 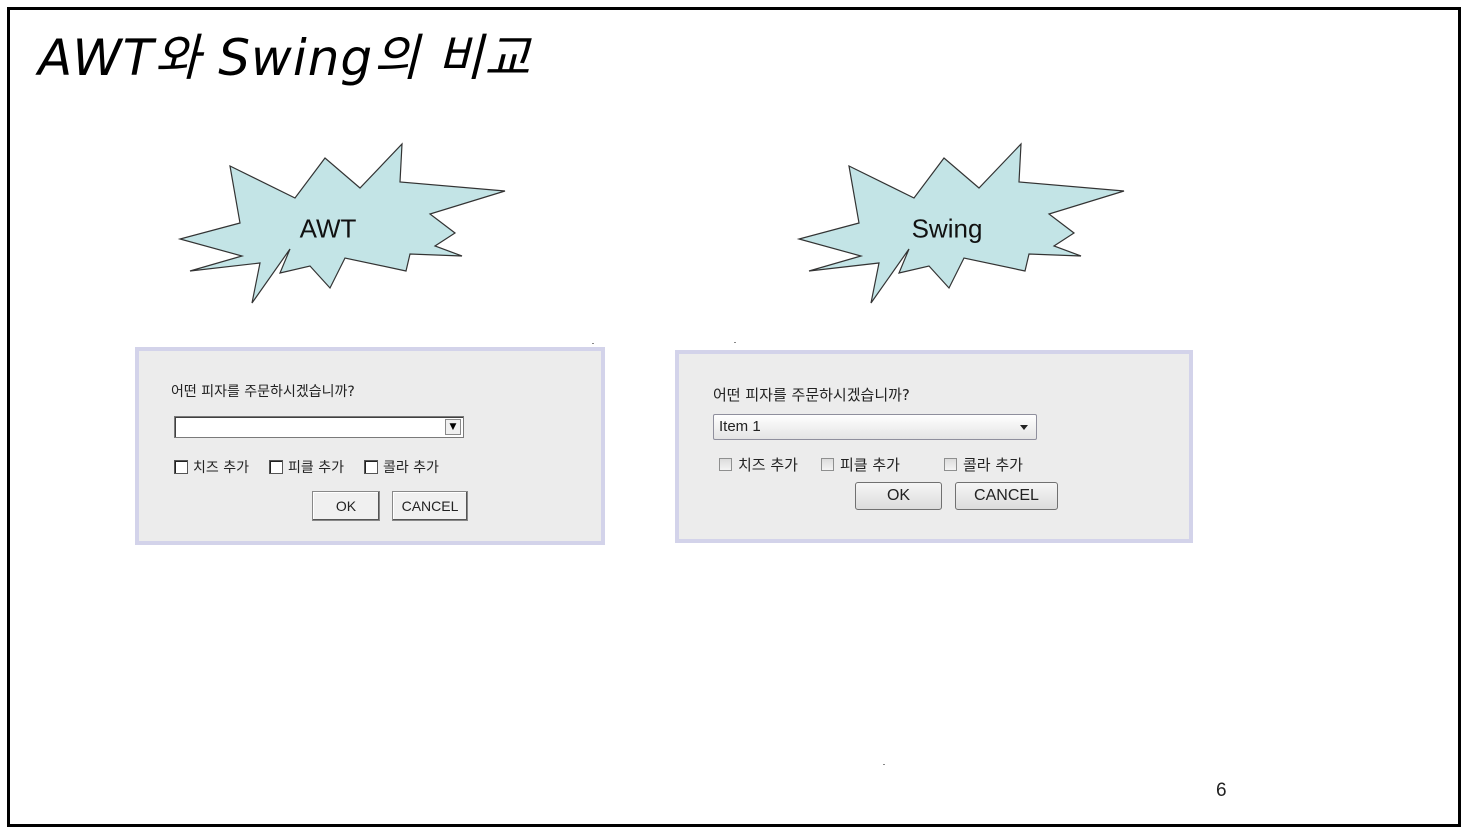 I want to click on swing-pickle-checkbox: 피클 추가, so click(x=860, y=464).